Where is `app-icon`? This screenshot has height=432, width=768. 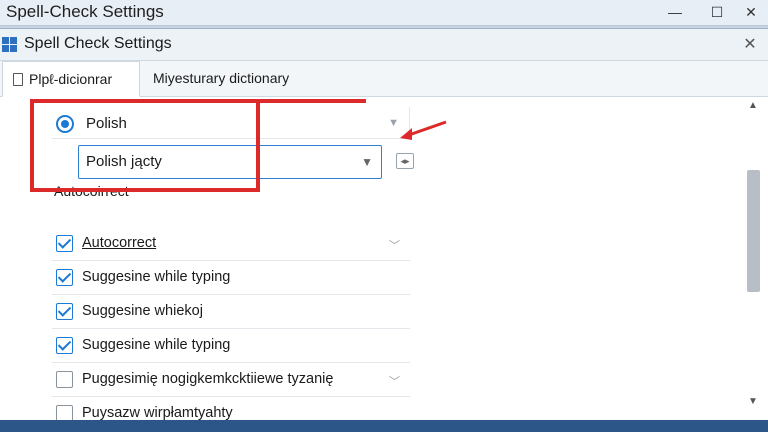
app-icon is located at coordinates (10, 45).